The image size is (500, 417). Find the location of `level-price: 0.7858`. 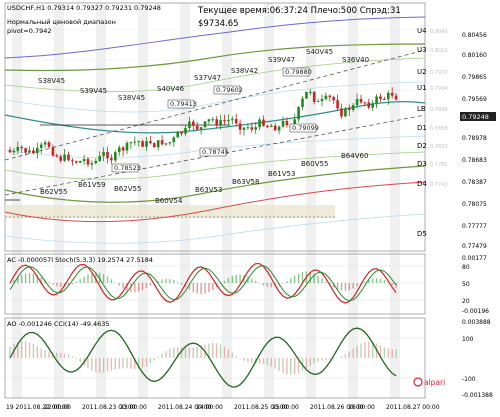

level-price: 0.7858 is located at coordinates (439, 129).